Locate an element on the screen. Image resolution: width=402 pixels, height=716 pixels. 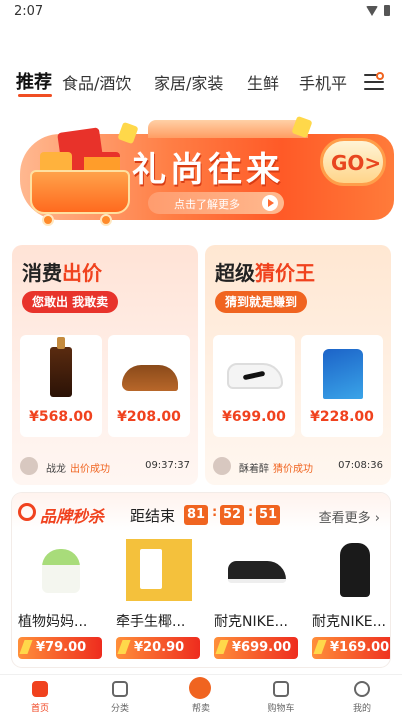
product-card: ¥568.00 is located at coordinates (61, 386).